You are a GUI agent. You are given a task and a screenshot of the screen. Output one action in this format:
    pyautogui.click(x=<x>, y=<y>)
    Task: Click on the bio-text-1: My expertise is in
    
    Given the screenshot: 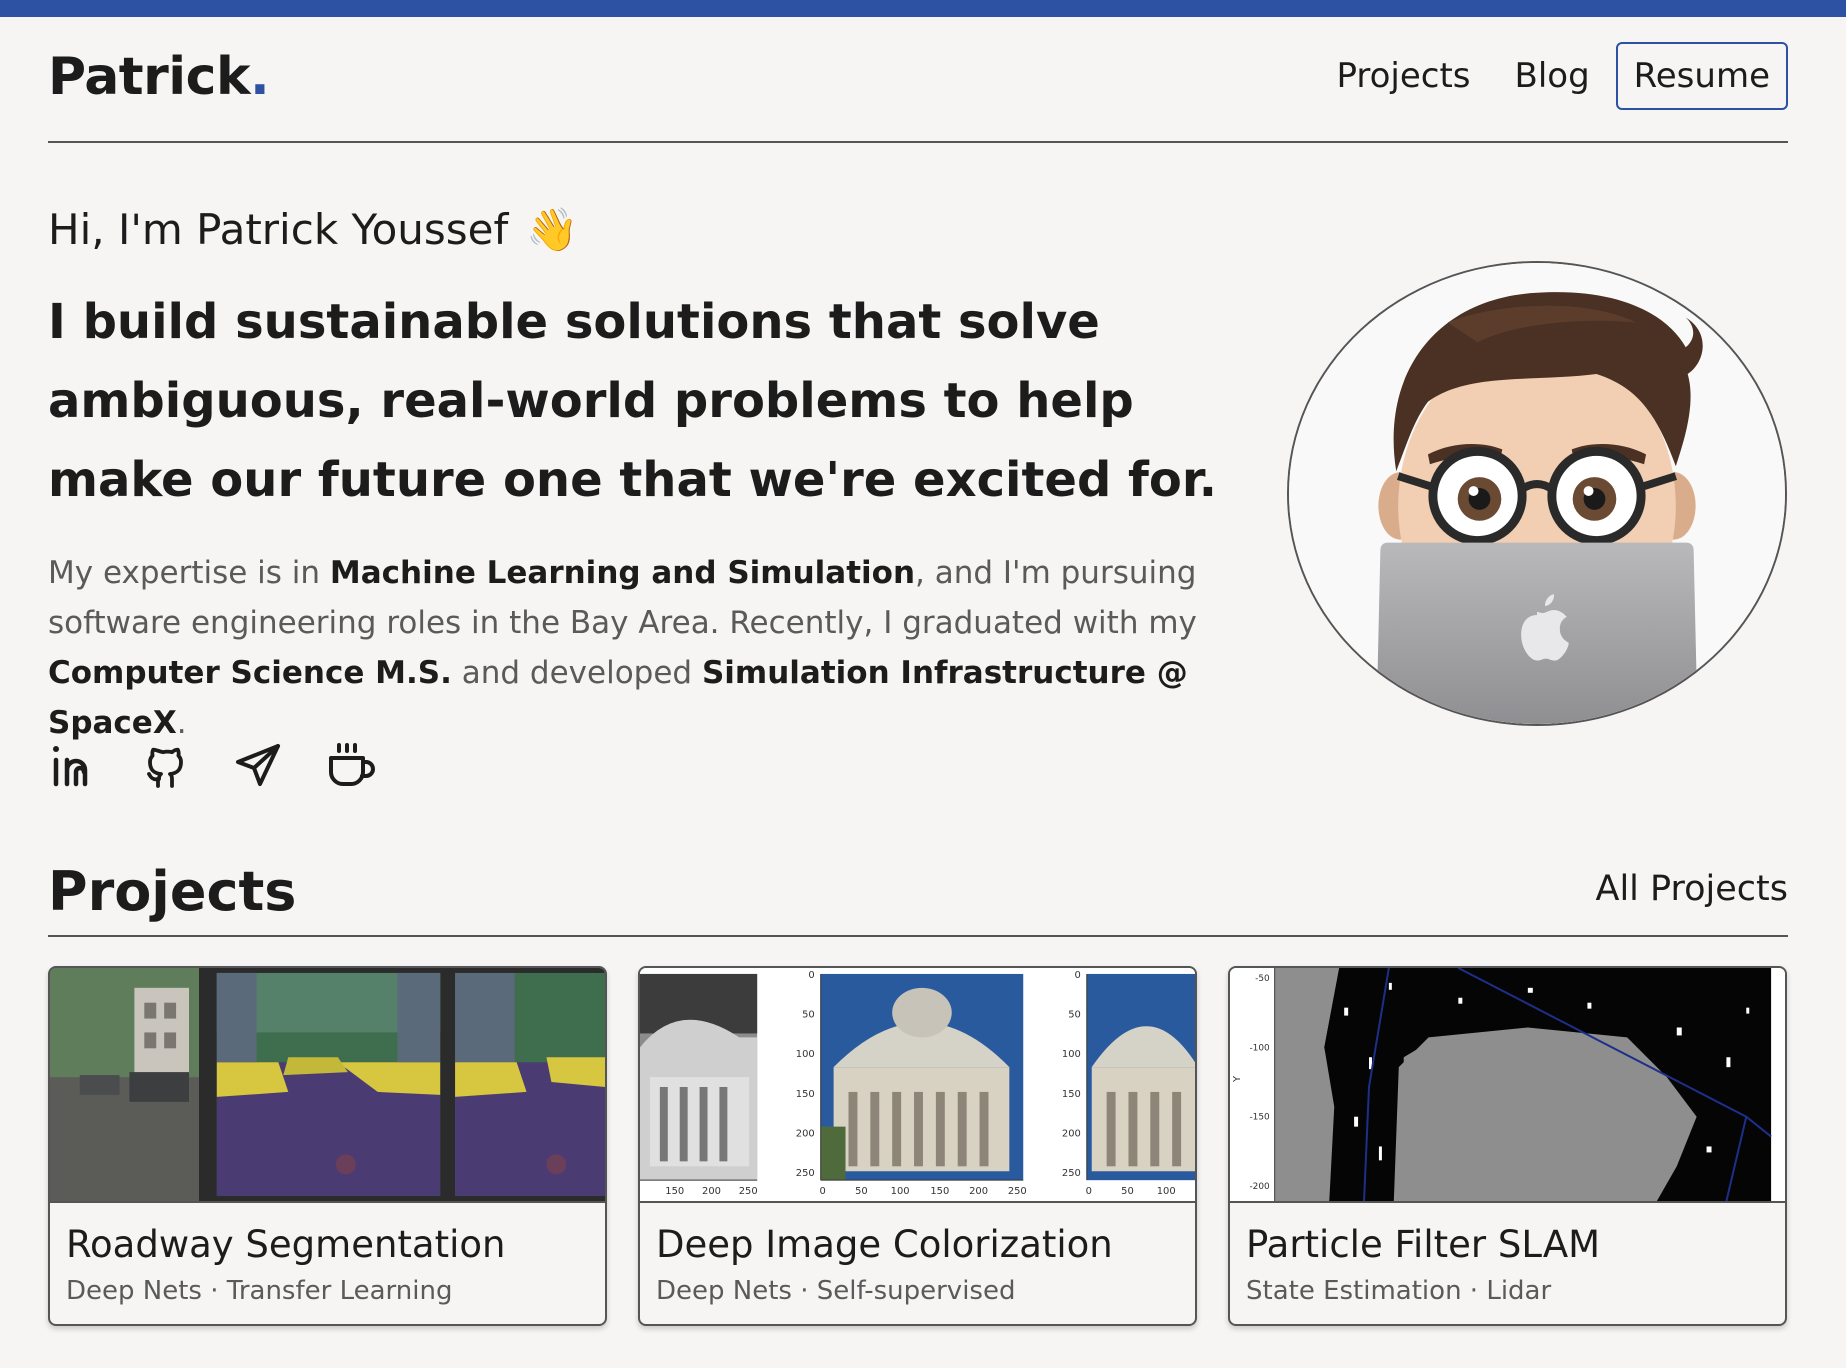 What is the action you would take?
    pyautogui.click(x=189, y=573)
    